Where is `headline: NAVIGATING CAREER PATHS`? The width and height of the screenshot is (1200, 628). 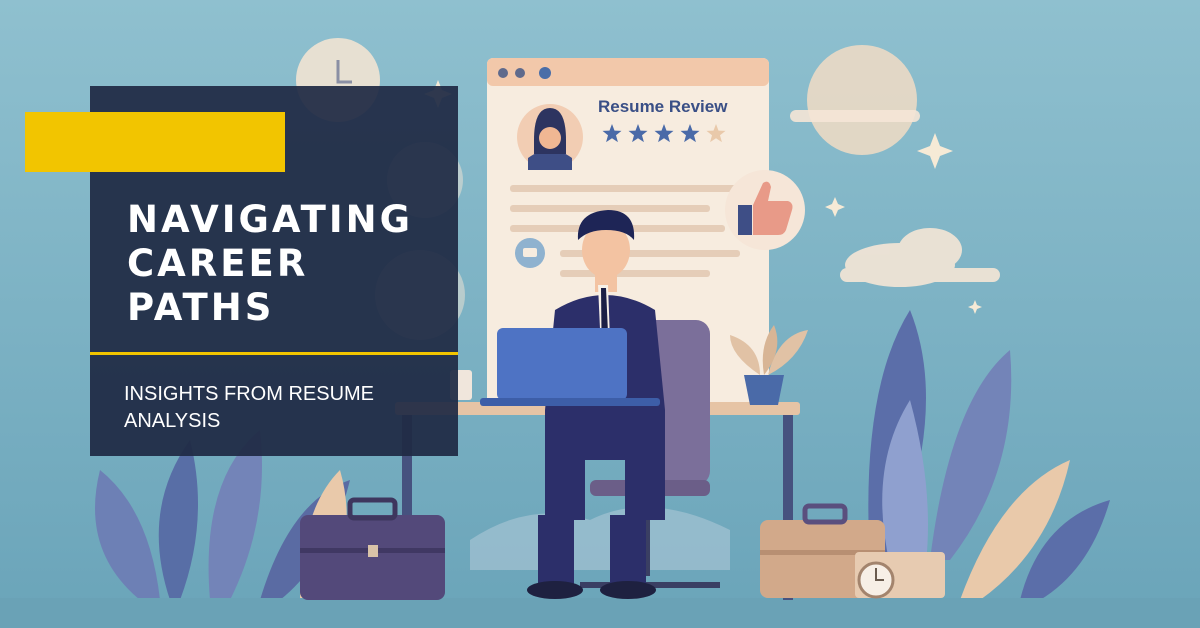
headline: NAVIGATING CAREER PATHS is located at coordinates (287, 264).